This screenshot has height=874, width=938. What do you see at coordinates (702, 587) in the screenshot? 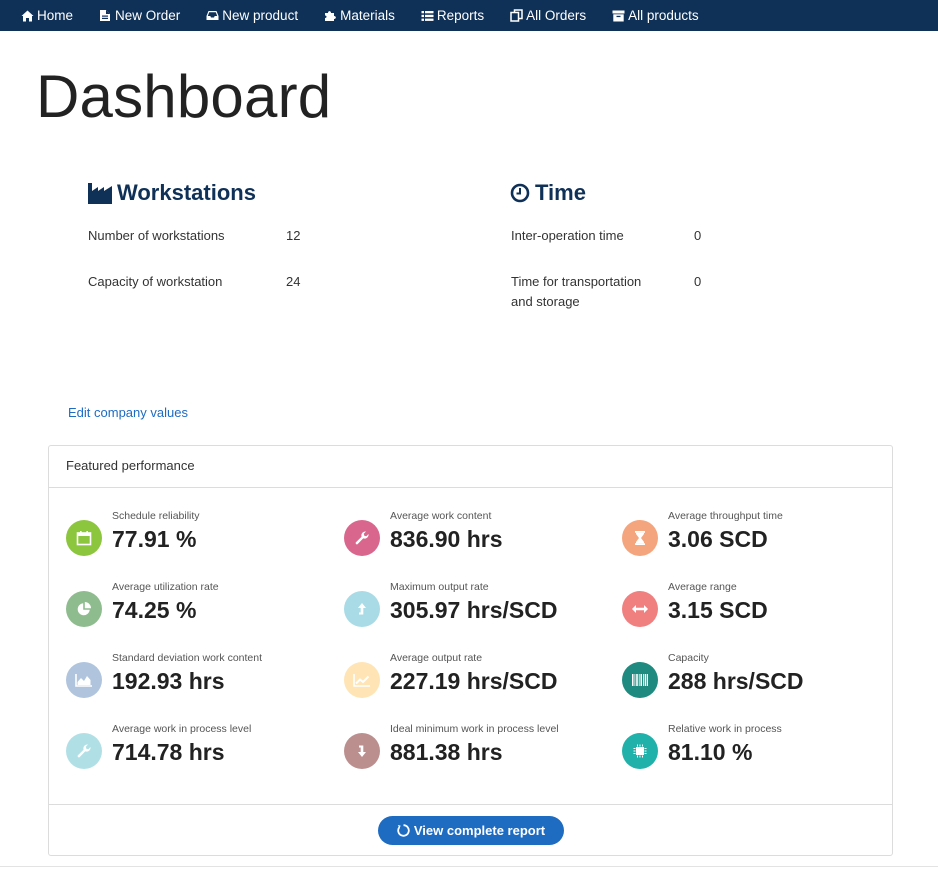
I see `metric-label: Average range` at bounding box center [702, 587].